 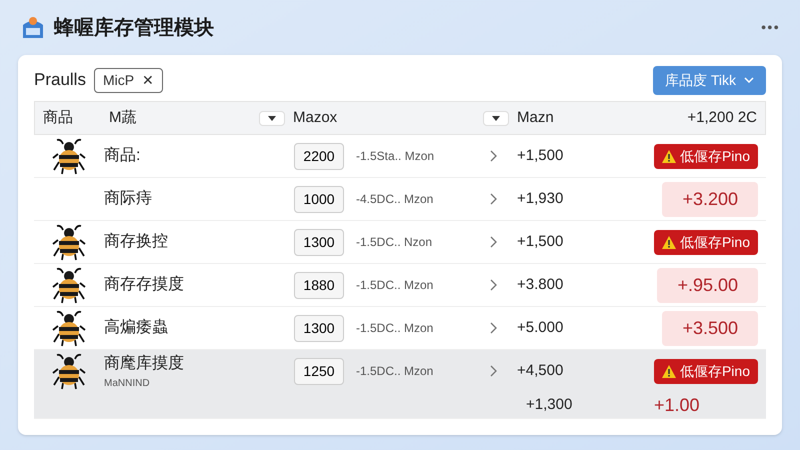 What do you see at coordinates (749, 80) in the screenshot?
I see `chevron-down-icon` at bounding box center [749, 80].